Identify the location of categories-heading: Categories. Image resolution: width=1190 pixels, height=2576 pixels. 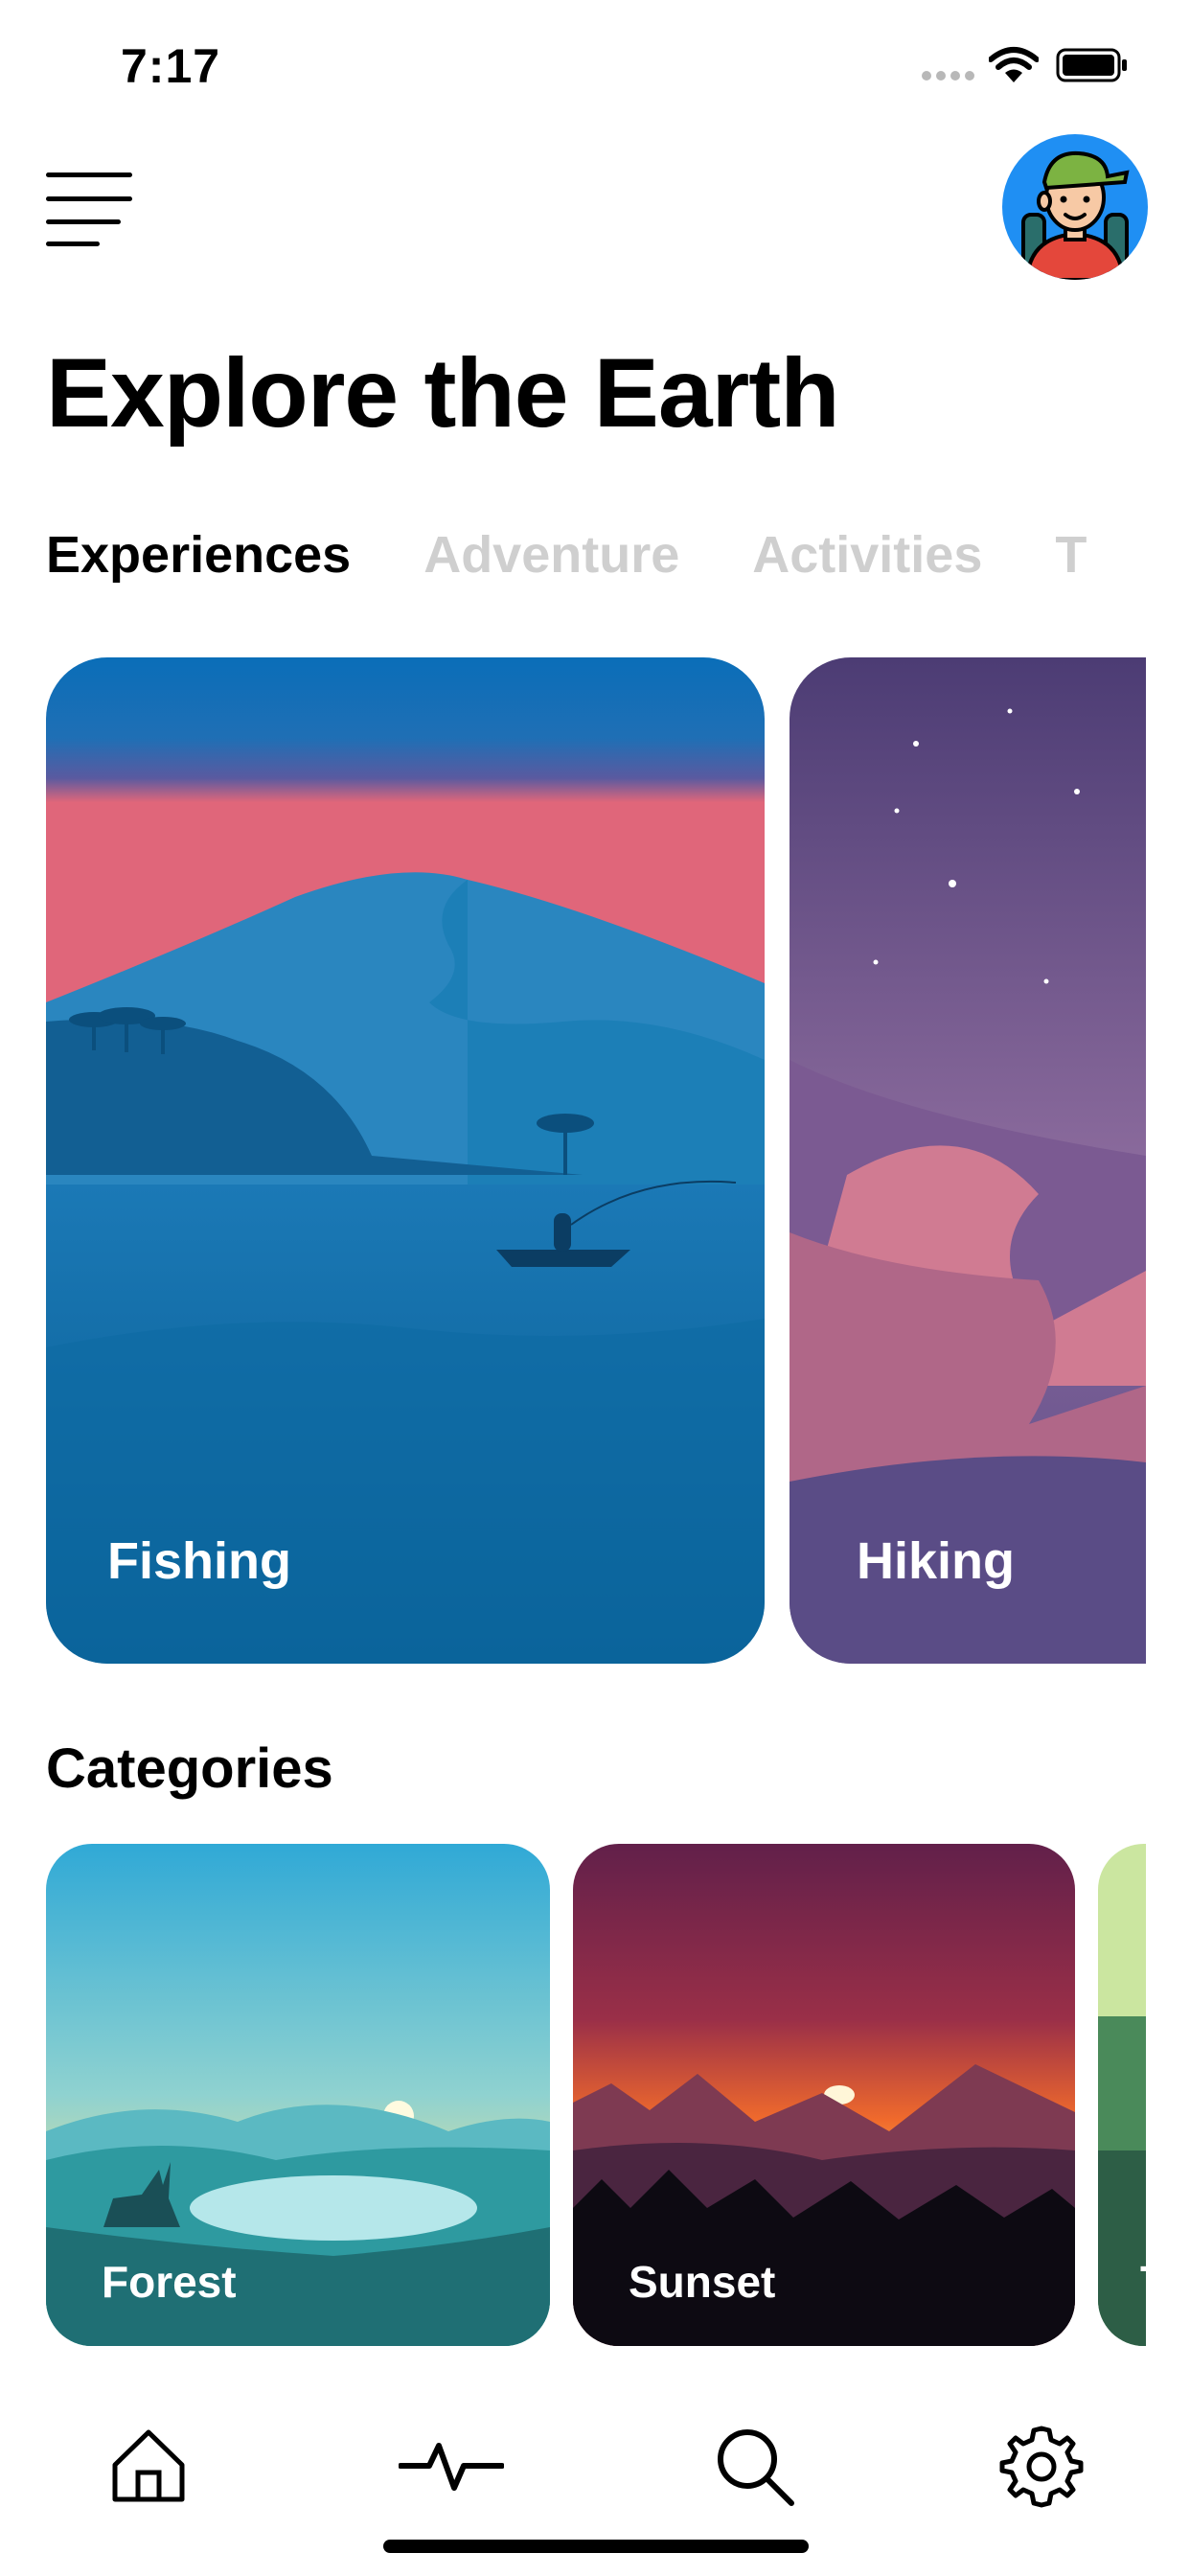
(190, 1768).